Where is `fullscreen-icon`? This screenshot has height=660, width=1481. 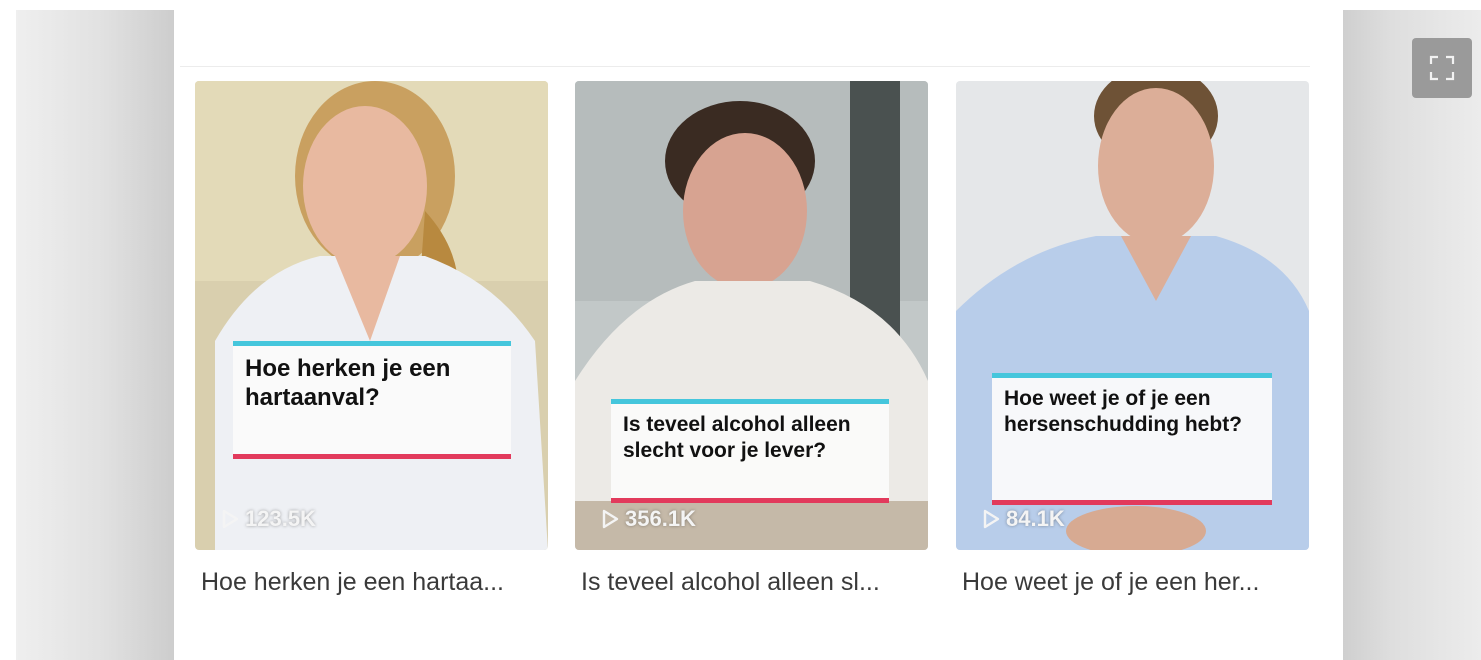 fullscreen-icon is located at coordinates (1442, 68).